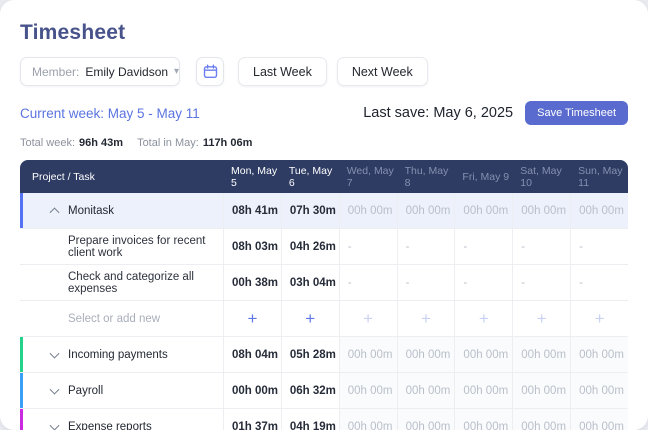  Describe the element at coordinates (309, 354) in the screenshot. I see `time-cell: 05h 28m` at that location.